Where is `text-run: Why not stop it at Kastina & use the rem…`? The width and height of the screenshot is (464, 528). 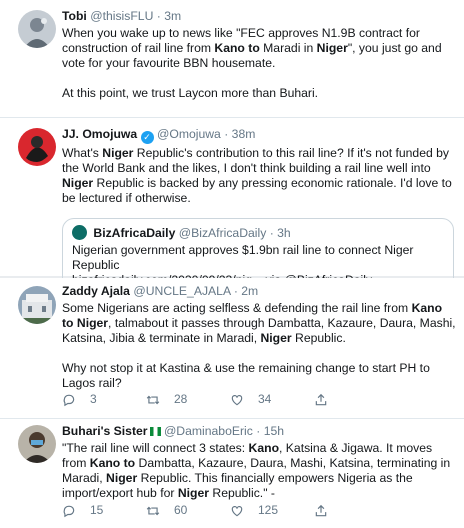
text-run: Why not stop it at Kastina & use the rem… is located at coordinates (246, 375).